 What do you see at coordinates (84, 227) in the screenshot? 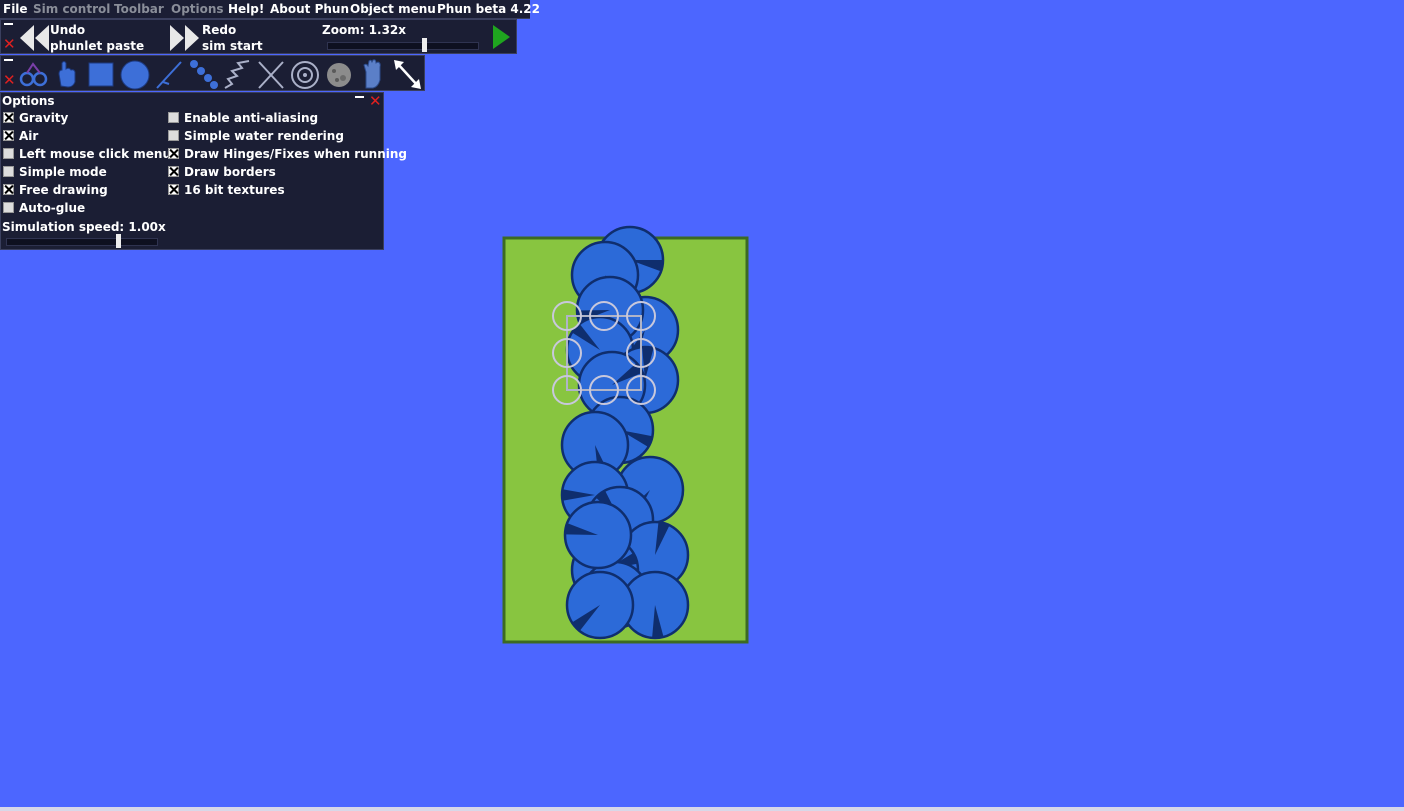
I see `sim-speed-label: Simulation speed: 1.00x` at bounding box center [84, 227].